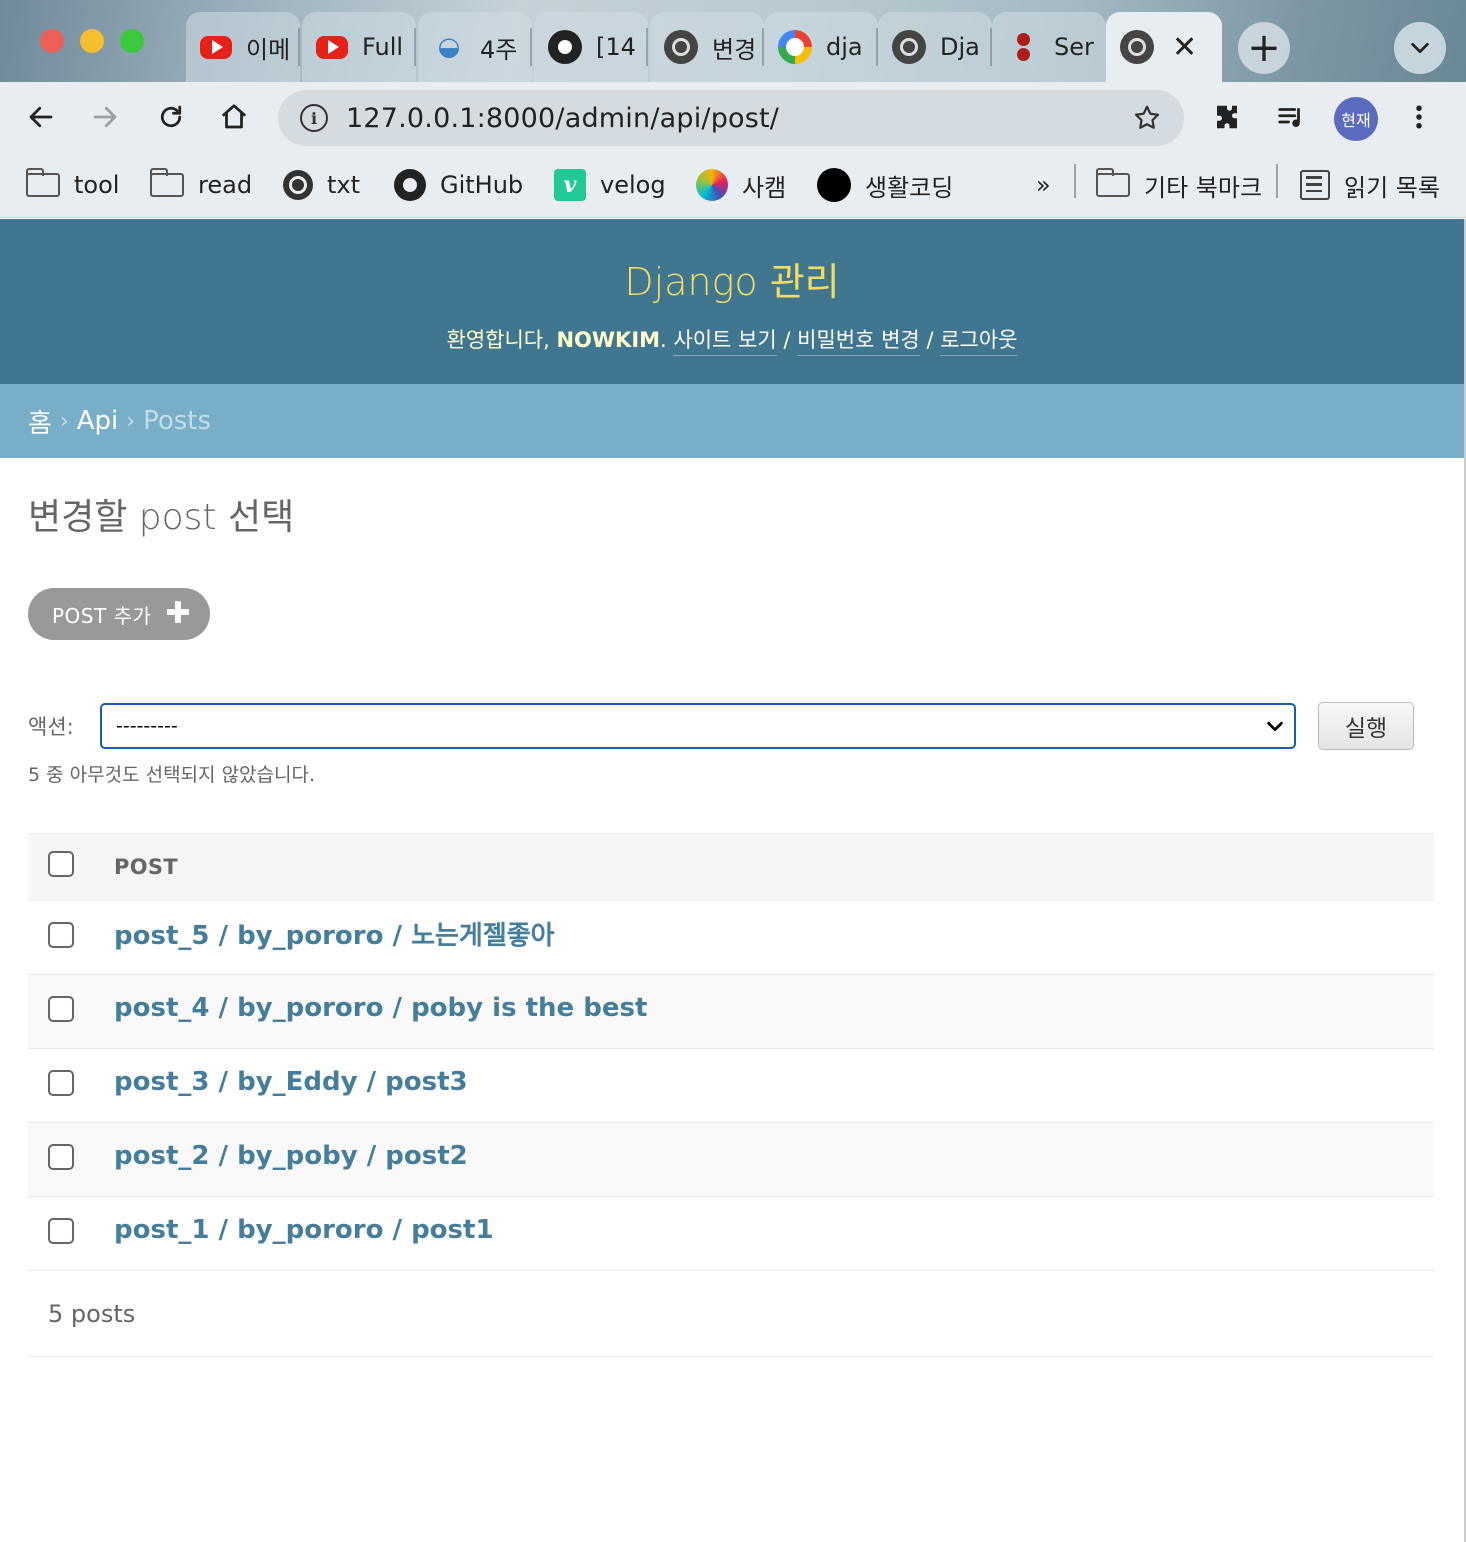 This screenshot has width=1466, height=1542. Describe the element at coordinates (834, 185) in the screenshot. I see `black-circle-icon` at that location.